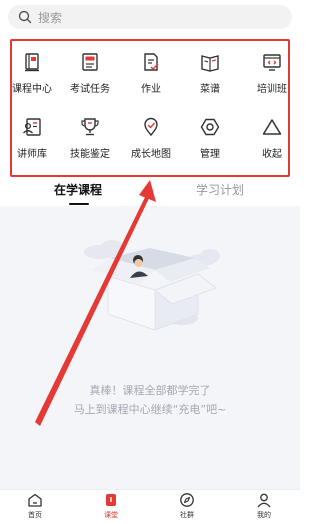 The width and height of the screenshot is (320, 524). I want to click on tab-underline, so click(79, 204).